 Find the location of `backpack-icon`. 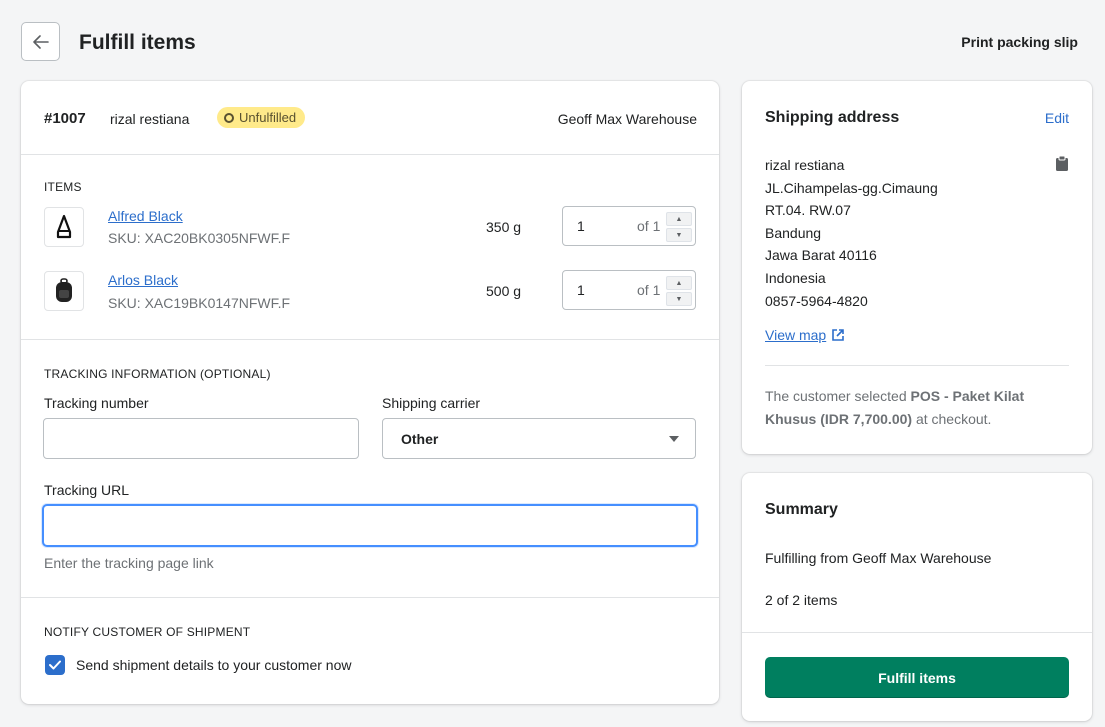

backpack-icon is located at coordinates (64, 290).